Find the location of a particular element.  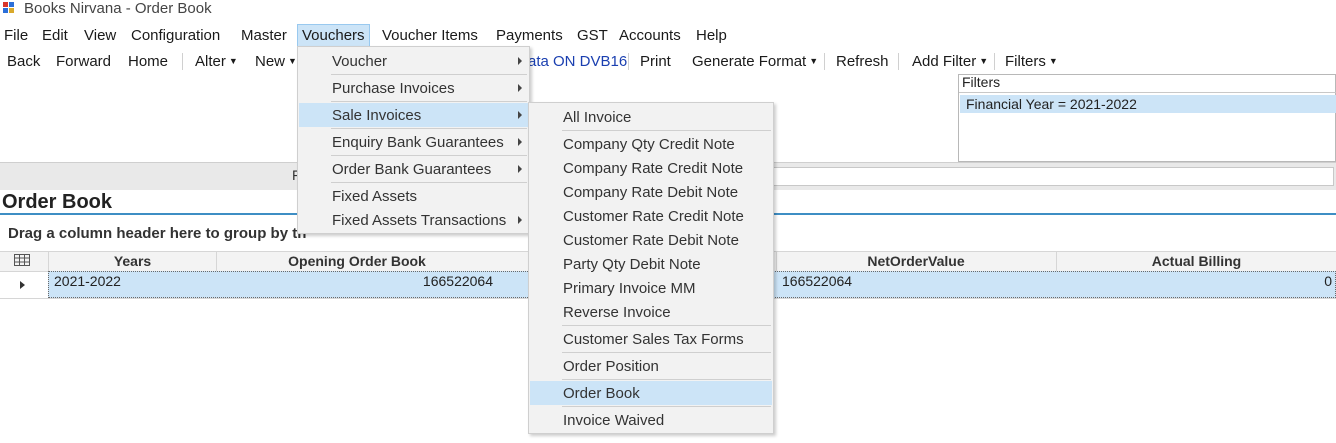

menu-item-enquiry-bank-guarantees: Enquiry Bank Guarantees is located at coordinates (413, 142).